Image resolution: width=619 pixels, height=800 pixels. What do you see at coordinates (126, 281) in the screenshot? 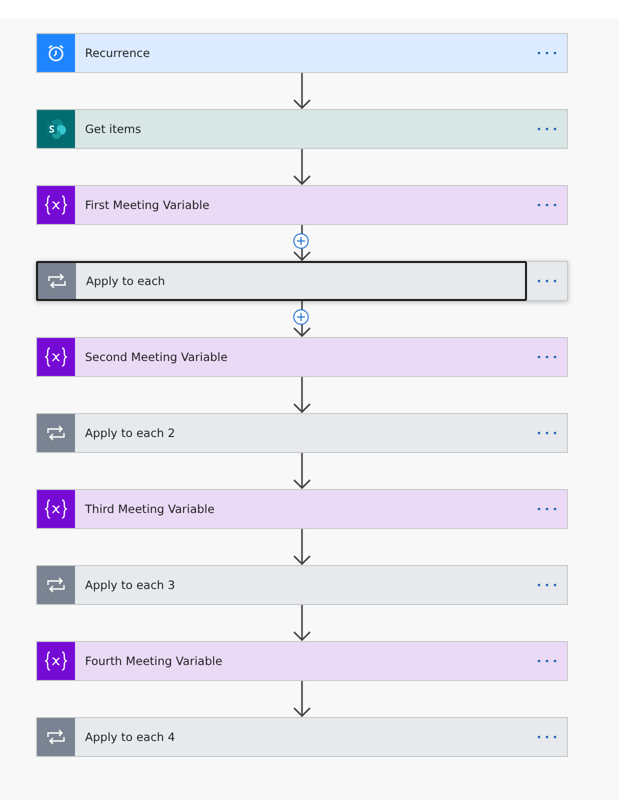
I see `step-title: Apply to each` at bounding box center [126, 281].